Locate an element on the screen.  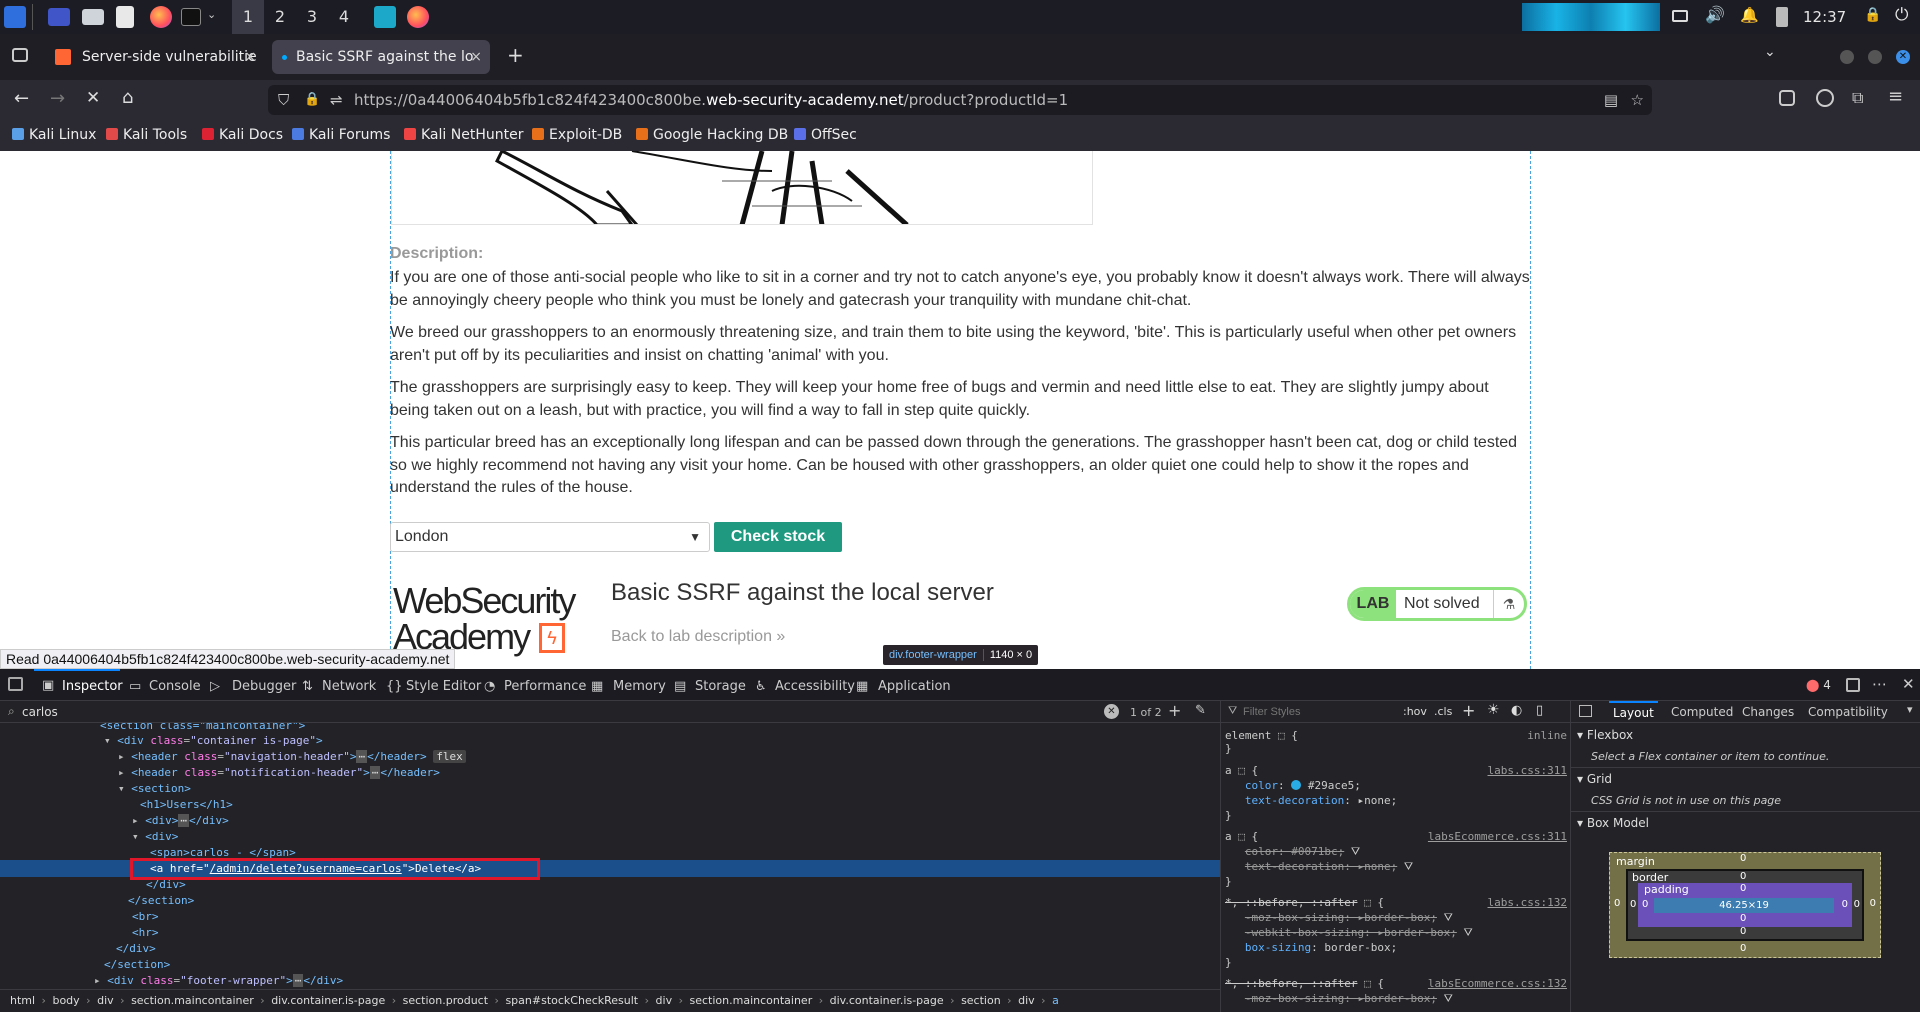
delete-href: /admin/delete?username=carlos is located at coordinates (306, 868).